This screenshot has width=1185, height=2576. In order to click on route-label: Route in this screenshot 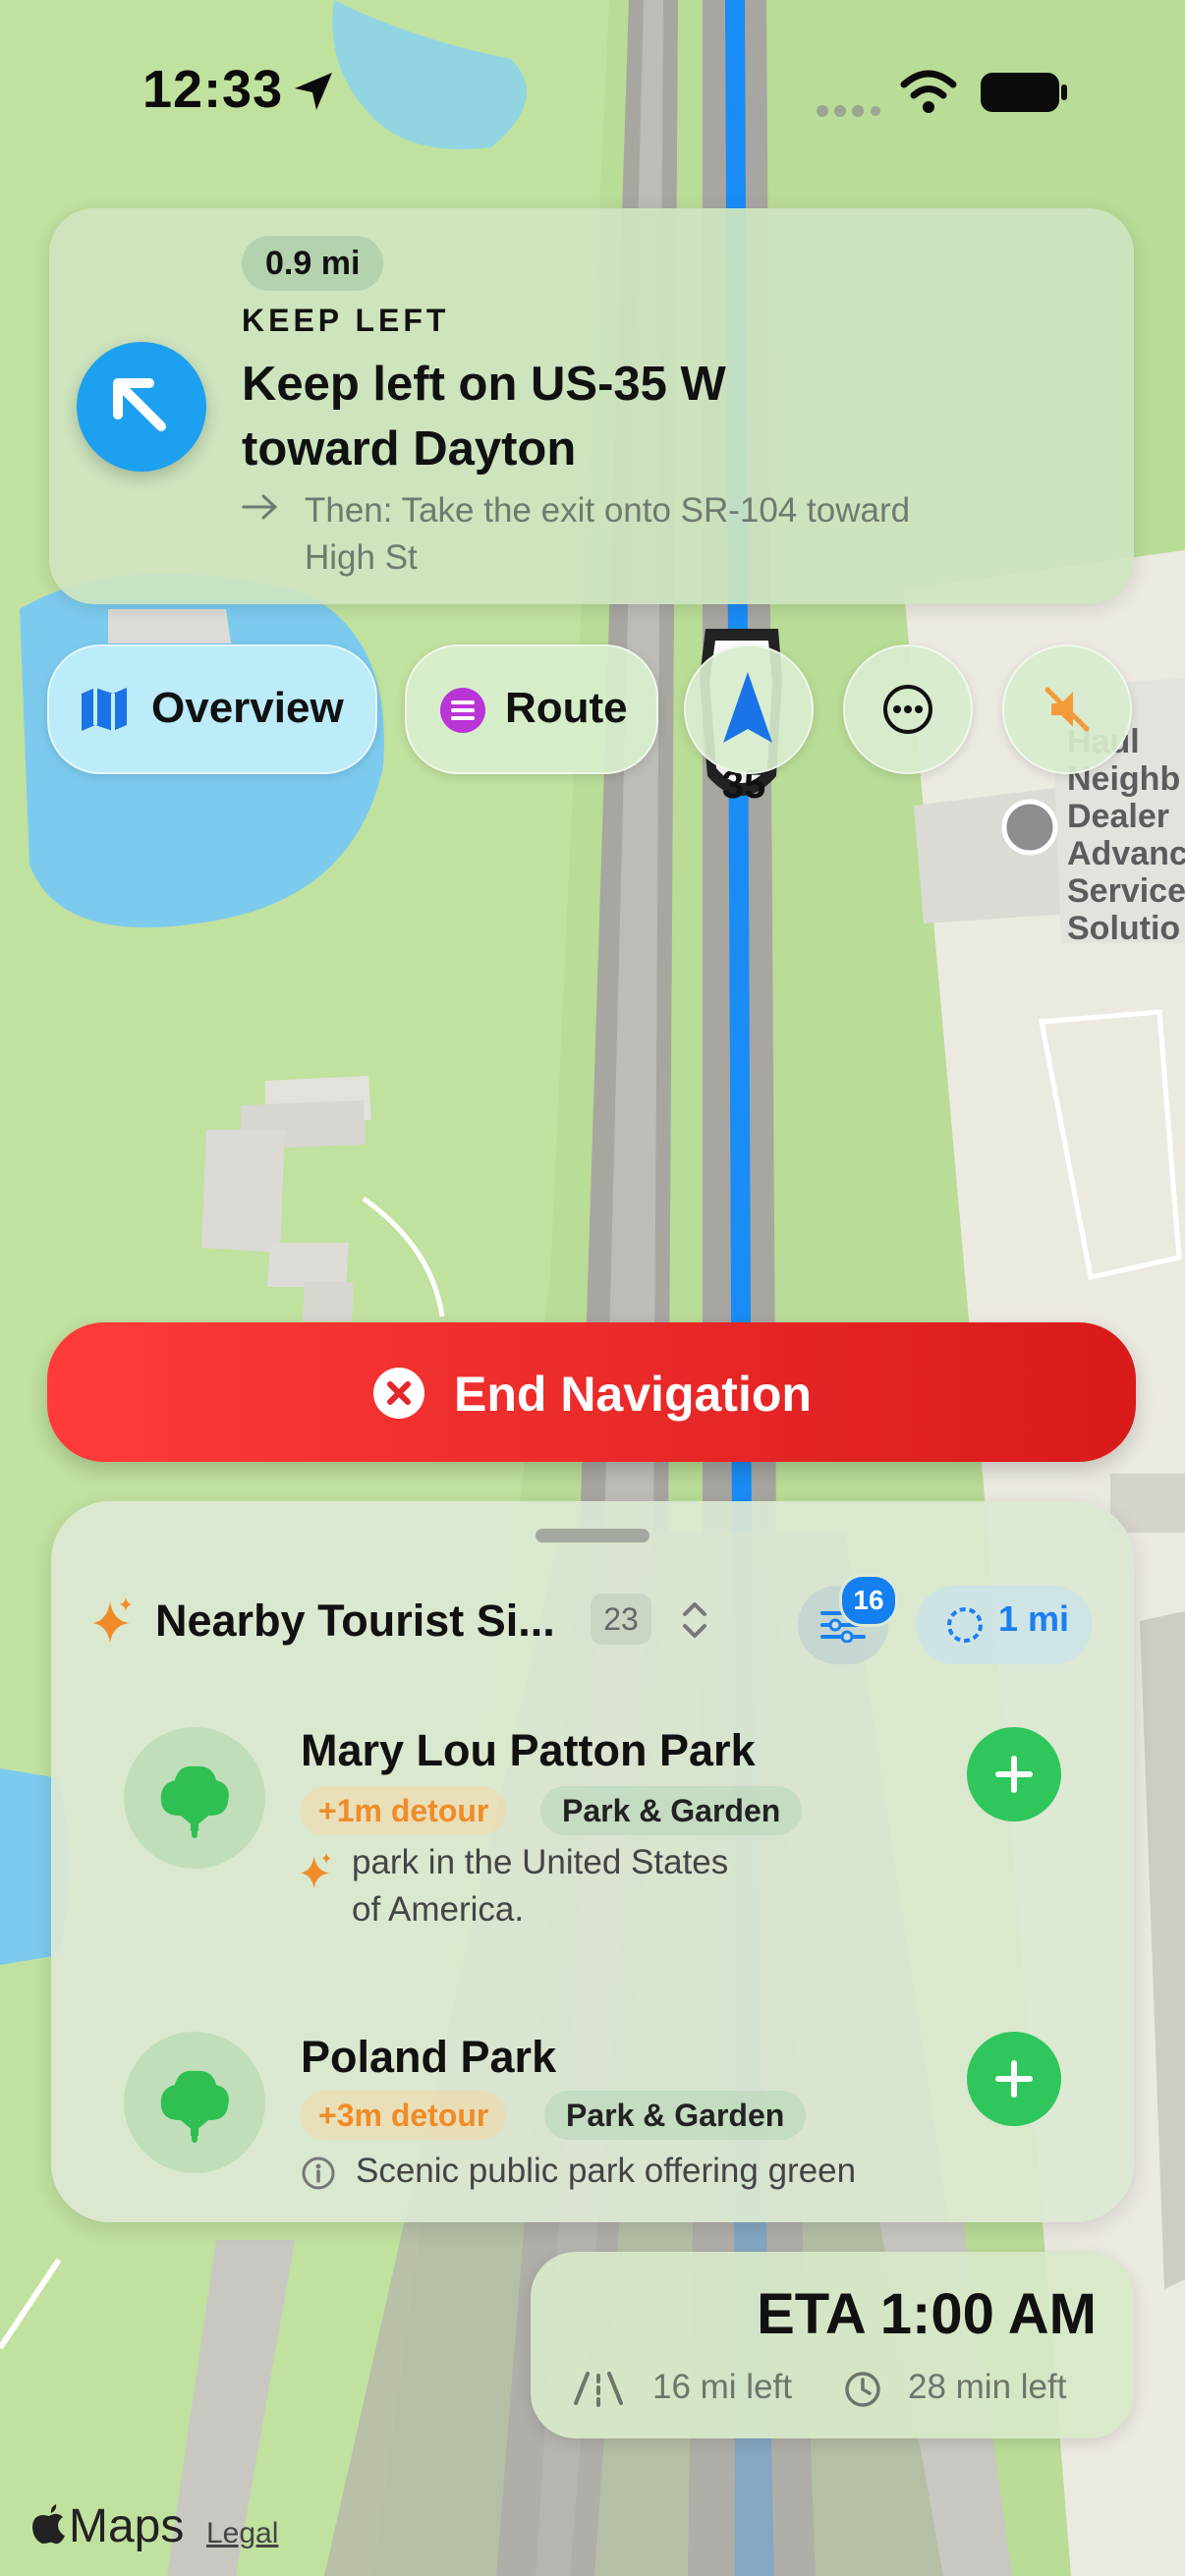, I will do `click(567, 708)`.